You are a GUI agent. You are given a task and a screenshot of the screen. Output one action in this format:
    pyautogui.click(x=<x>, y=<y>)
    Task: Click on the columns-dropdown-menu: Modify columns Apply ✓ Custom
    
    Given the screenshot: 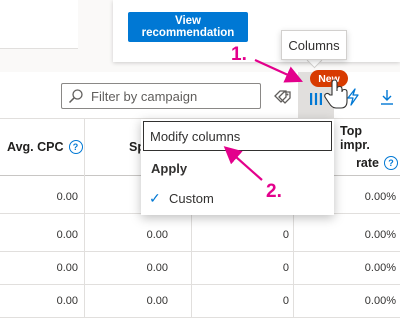 What is the action you would take?
    pyautogui.click(x=237, y=167)
    